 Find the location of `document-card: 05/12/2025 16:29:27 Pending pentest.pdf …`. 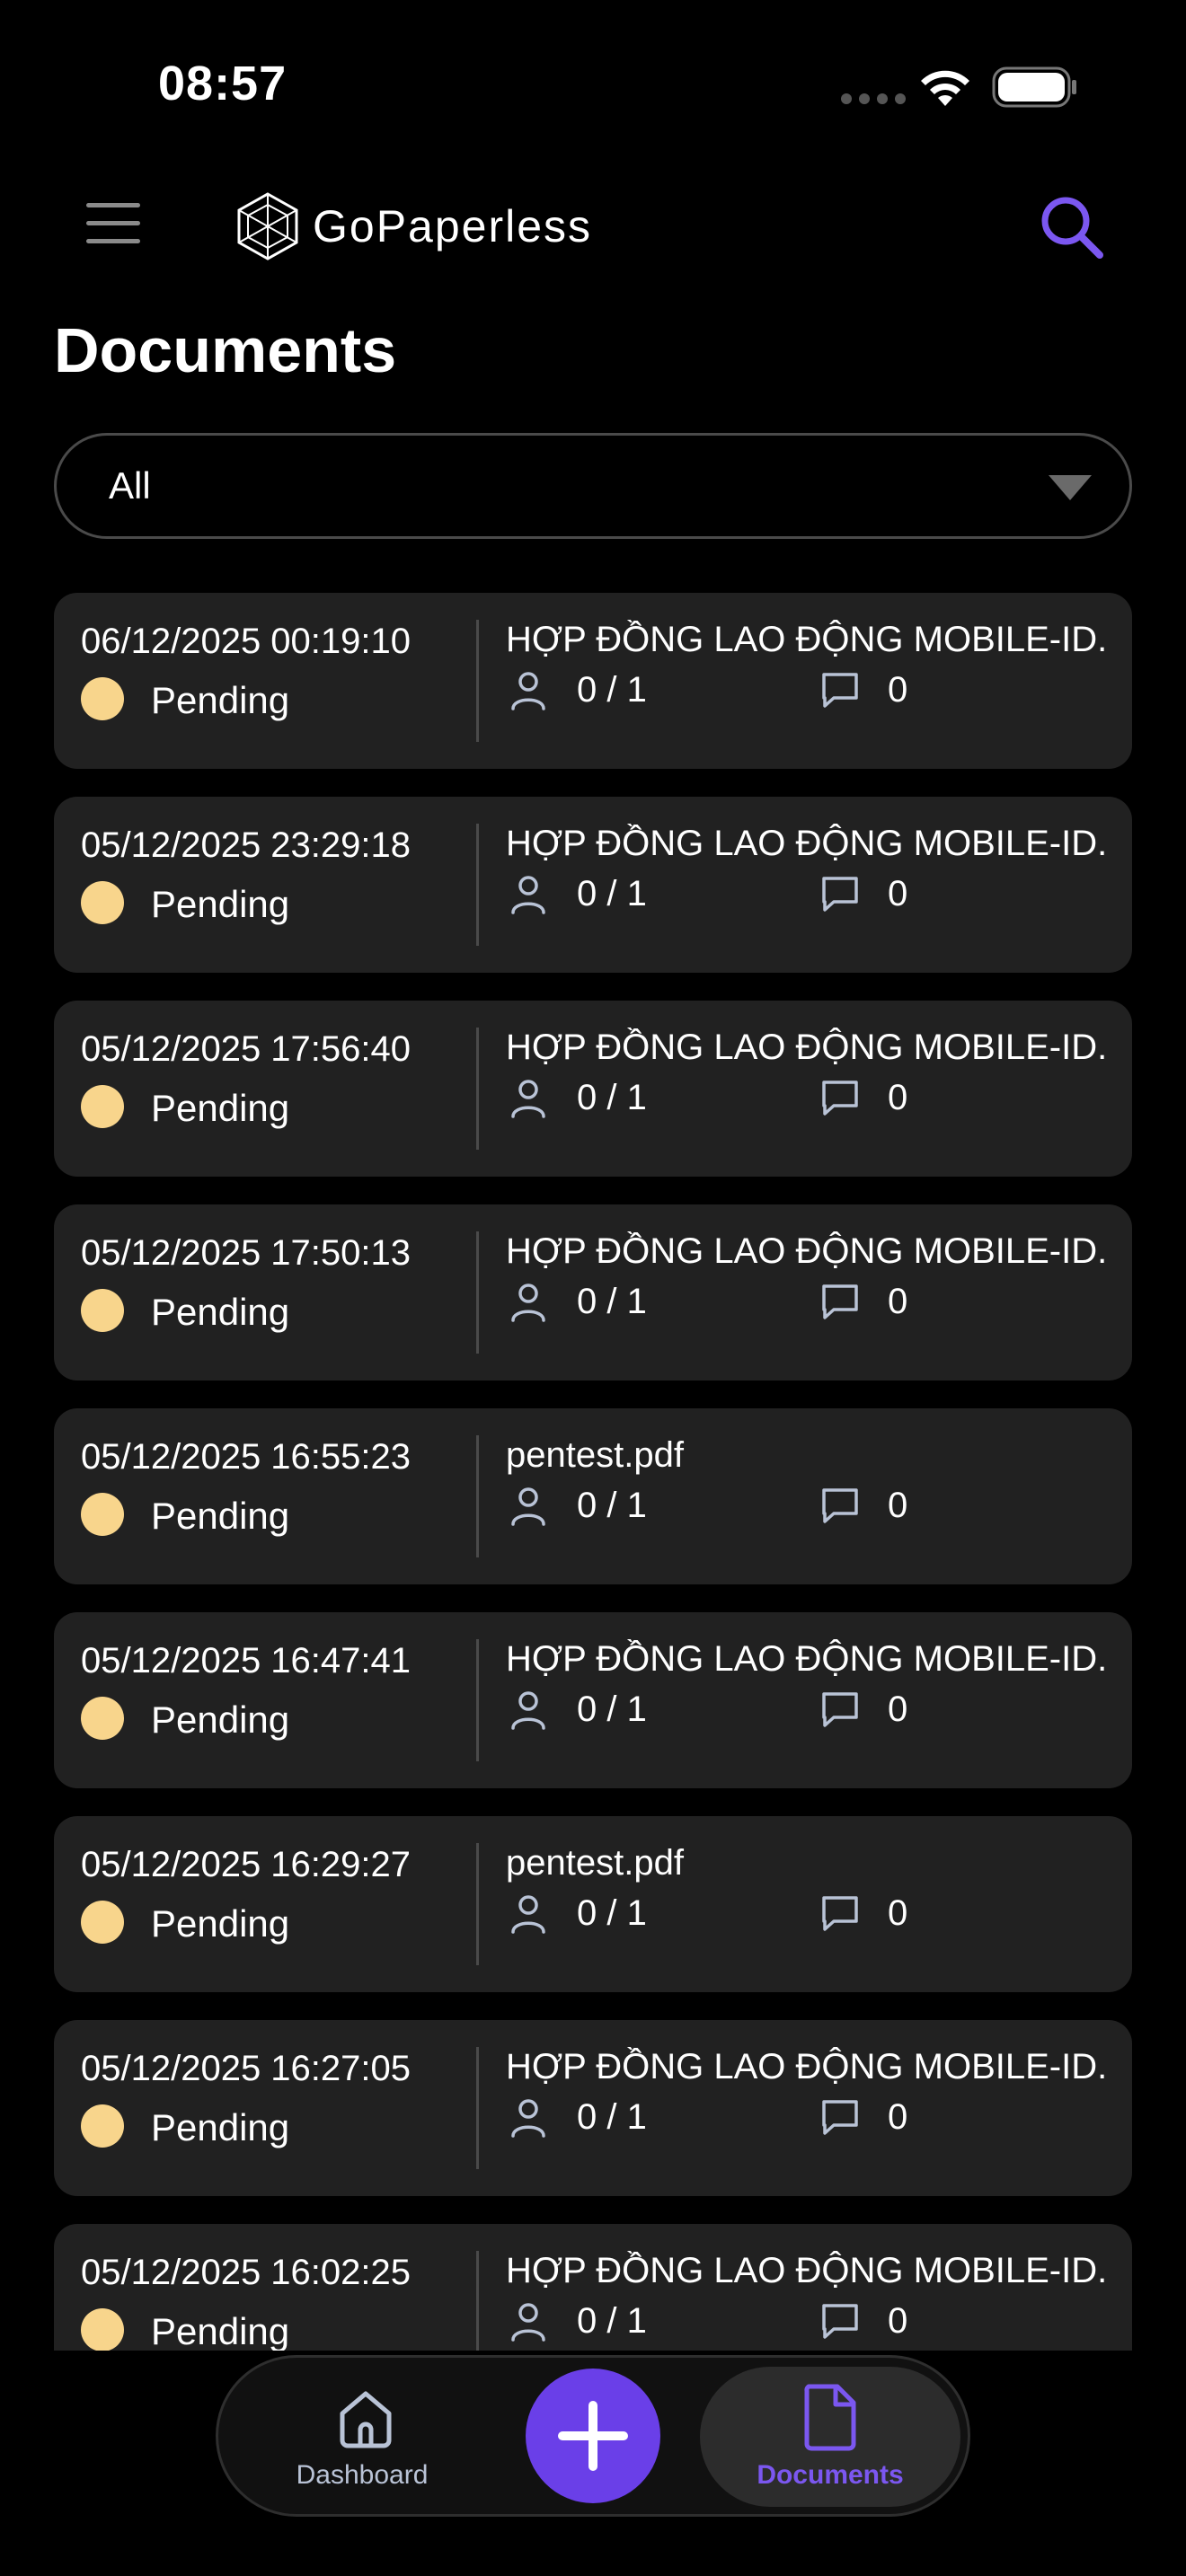

document-card: 05/12/2025 16:29:27 Pending pentest.pdf … is located at coordinates (593, 1904).